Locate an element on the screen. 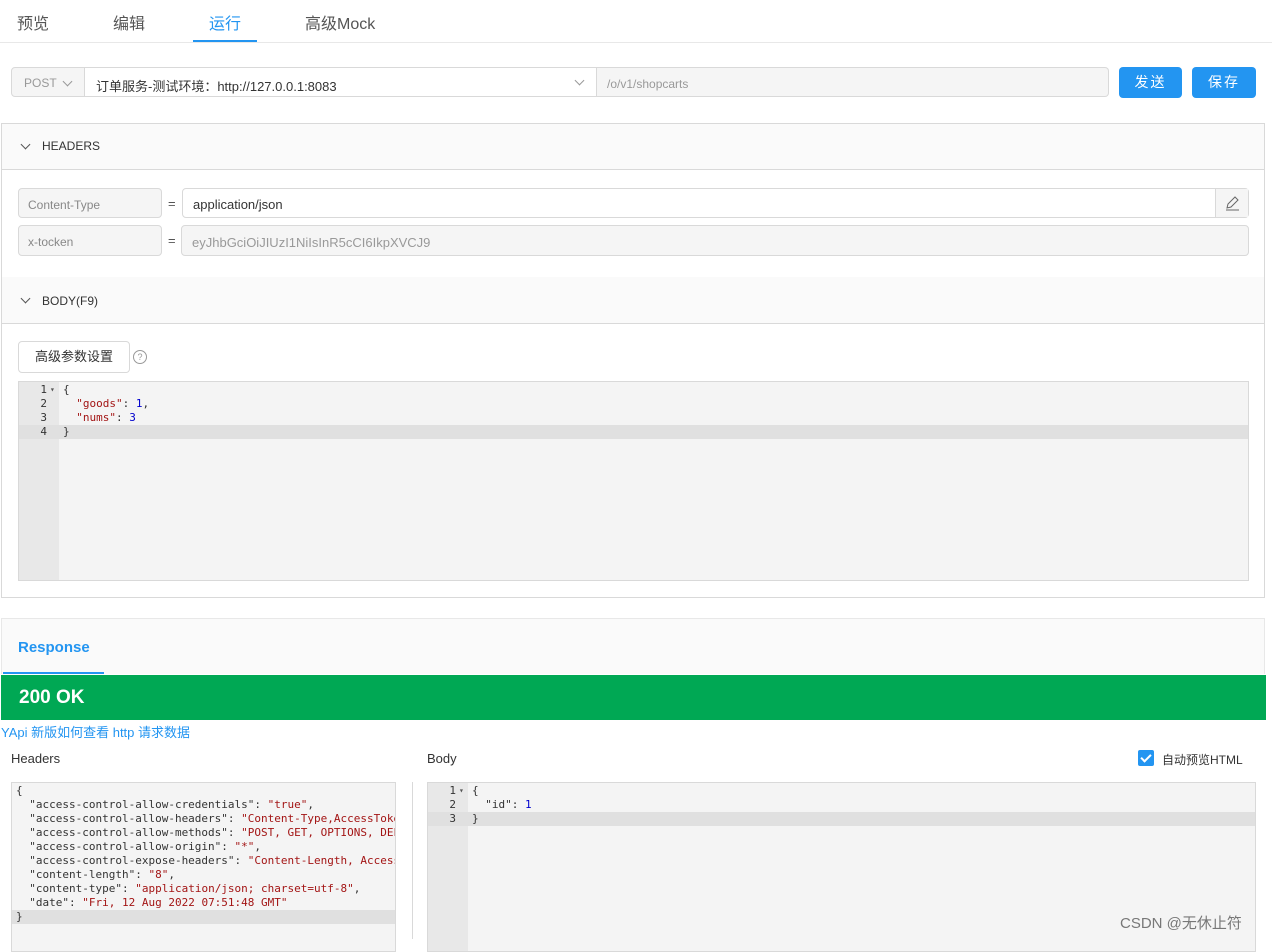 The height and width of the screenshot is (952, 1272). status-banner: 200 OK is located at coordinates (633, 697).